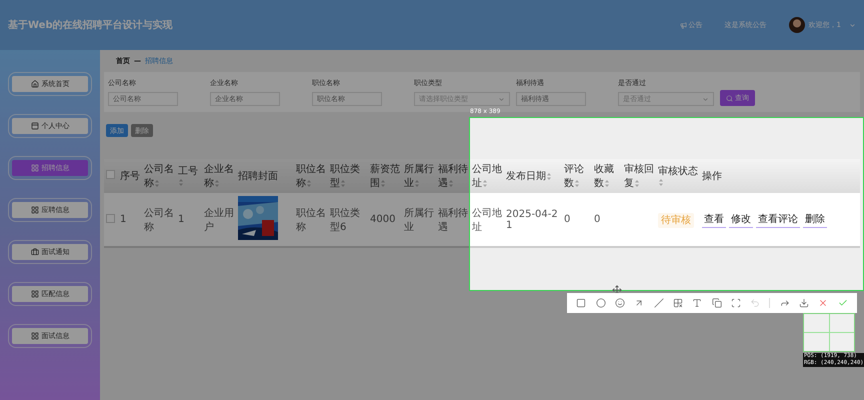  Describe the element at coordinates (581, 303) in the screenshot. I see `square-icon` at that location.